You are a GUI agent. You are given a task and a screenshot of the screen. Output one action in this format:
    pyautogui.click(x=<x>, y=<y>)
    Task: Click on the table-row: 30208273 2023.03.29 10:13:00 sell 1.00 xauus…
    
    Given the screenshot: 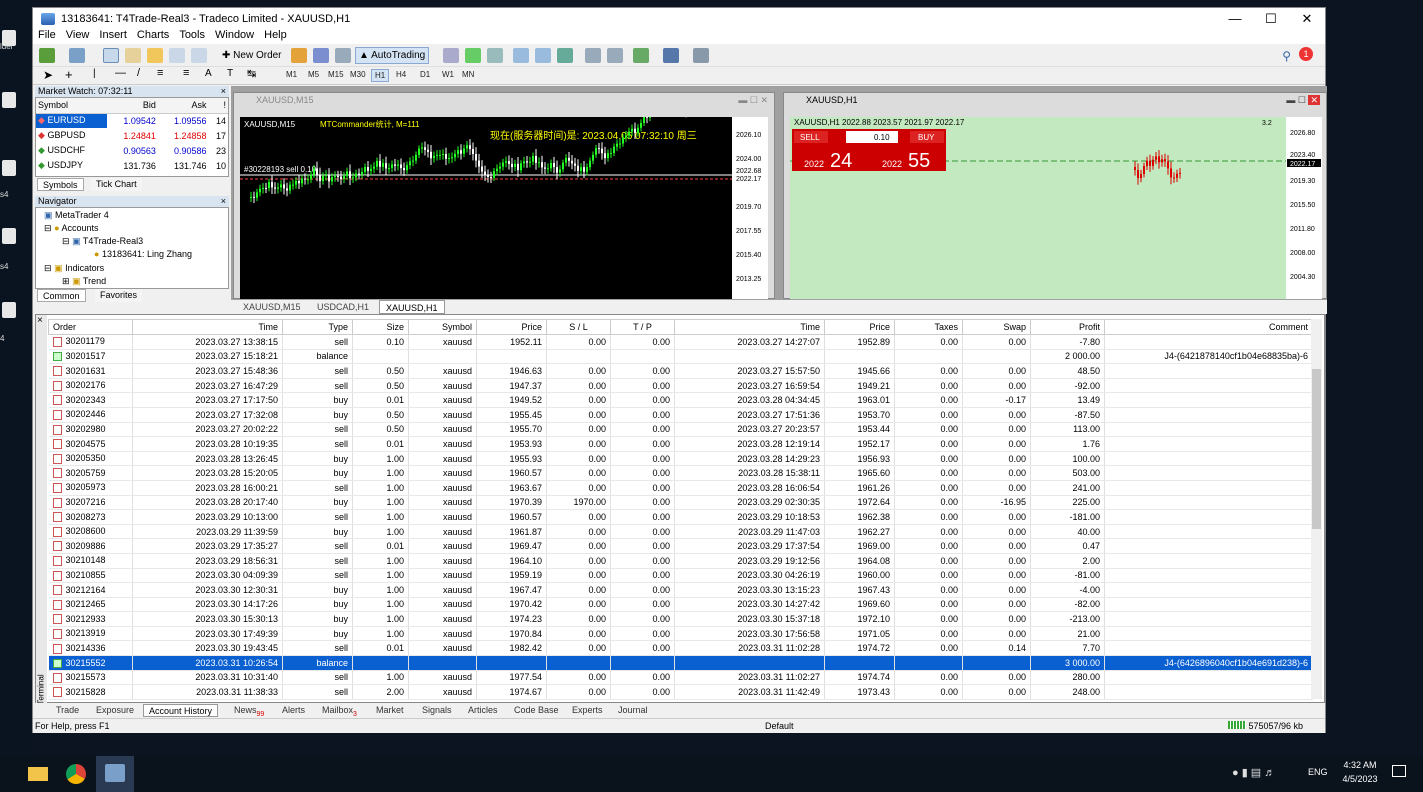 What is the action you would take?
    pyautogui.click(x=680, y=517)
    